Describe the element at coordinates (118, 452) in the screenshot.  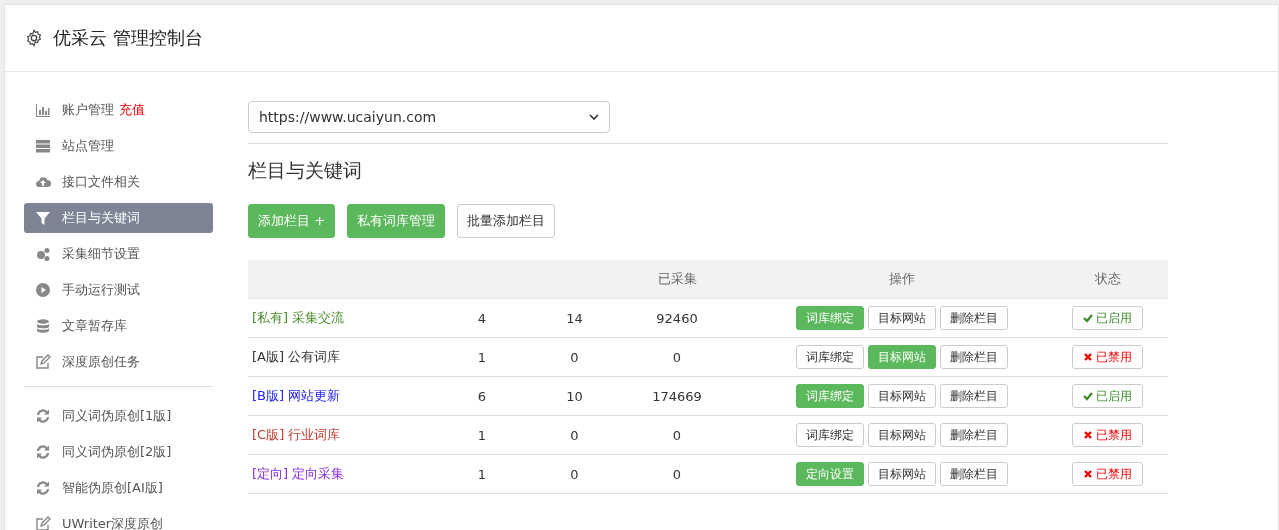
I see `sidebar-item: 同义词伪原创[2版]` at that location.